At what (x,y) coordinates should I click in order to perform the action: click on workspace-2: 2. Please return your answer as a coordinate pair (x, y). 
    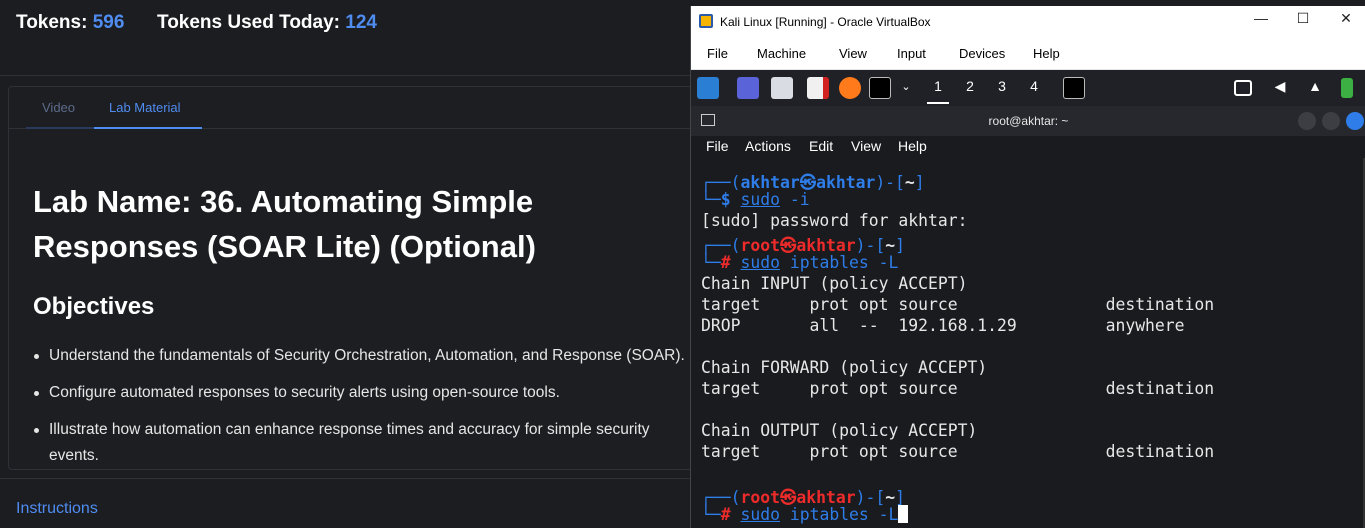
    Looking at the image, I should click on (970, 86).